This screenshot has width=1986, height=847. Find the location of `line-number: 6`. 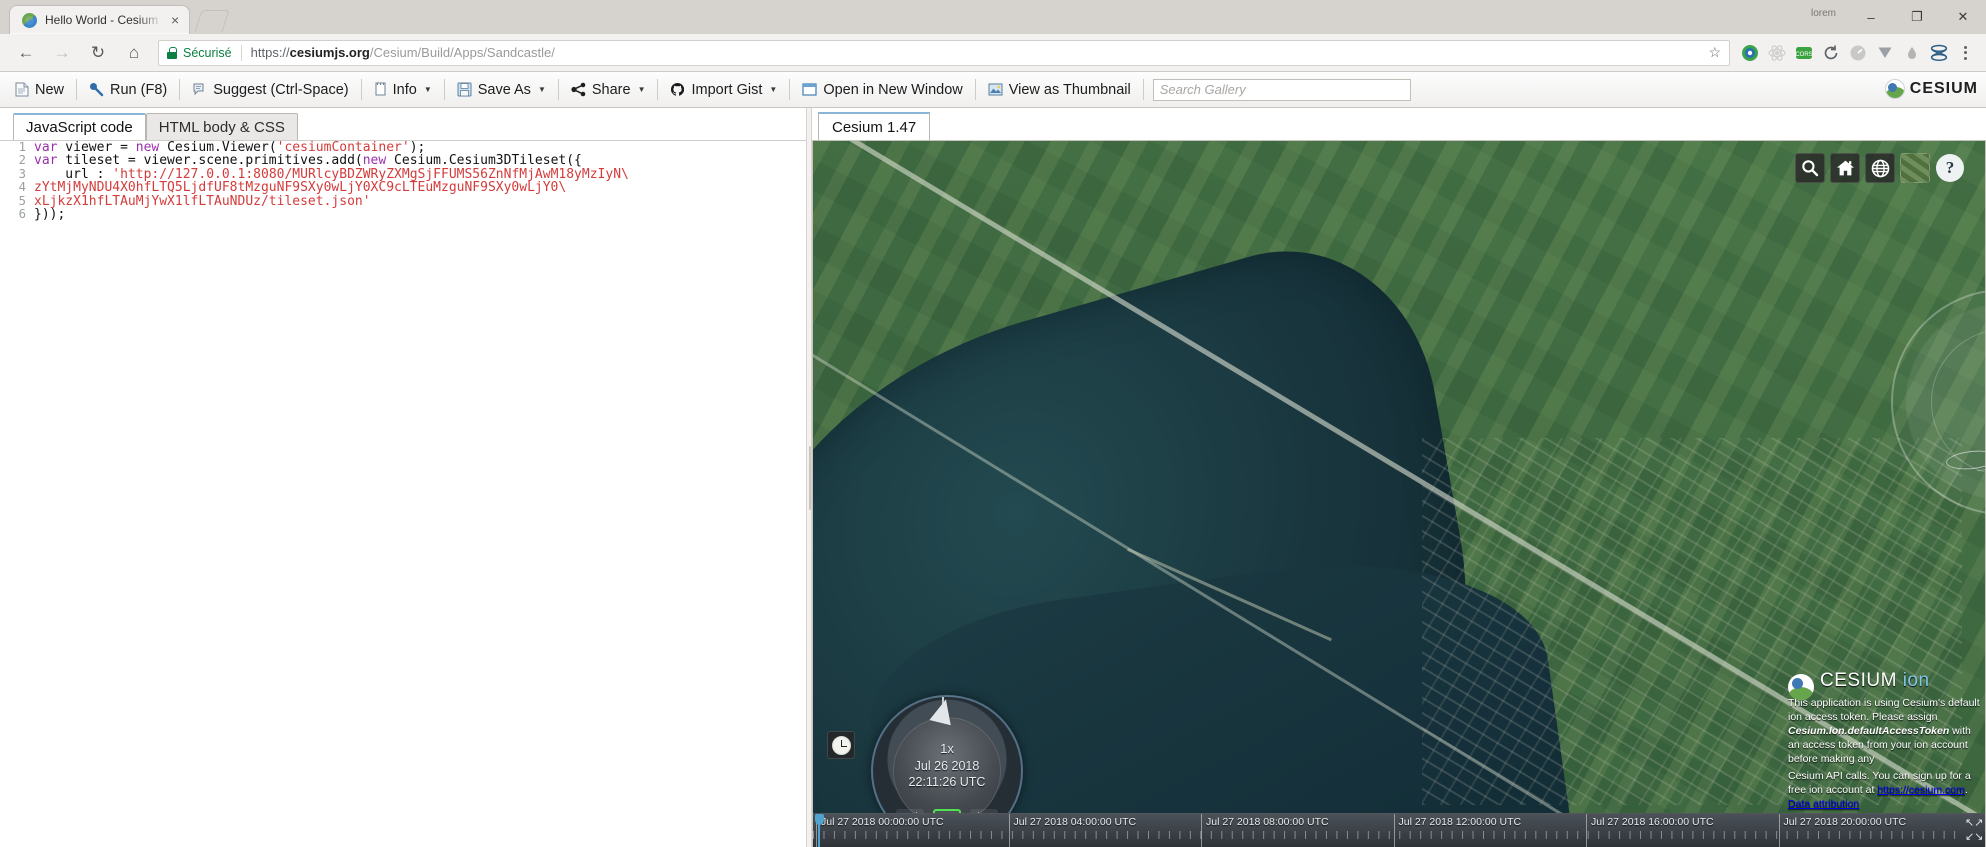

line-number: 6 is located at coordinates (22, 213).